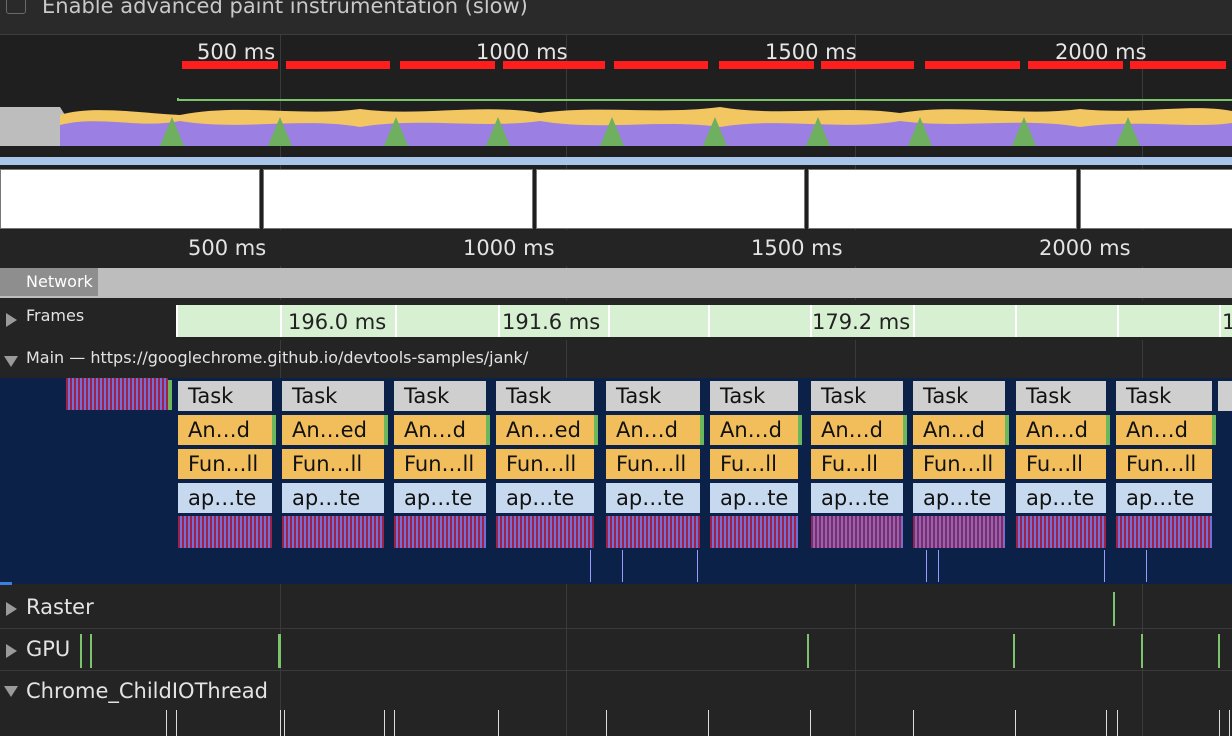 Image resolution: width=1232 pixels, height=736 pixels. Describe the element at coordinates (616, 692) in the screenshot. I see `io-thread-track: Chrome_ChildIOThread` at that location.